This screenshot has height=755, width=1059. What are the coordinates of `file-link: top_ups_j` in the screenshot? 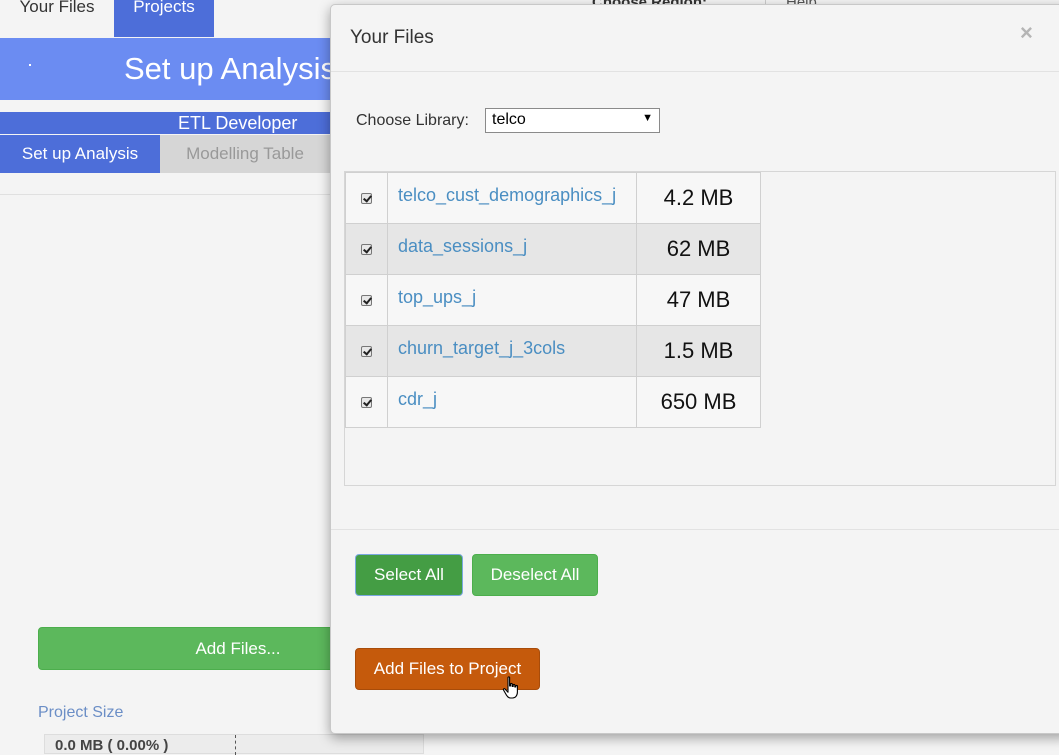 It's located at (512, 291).